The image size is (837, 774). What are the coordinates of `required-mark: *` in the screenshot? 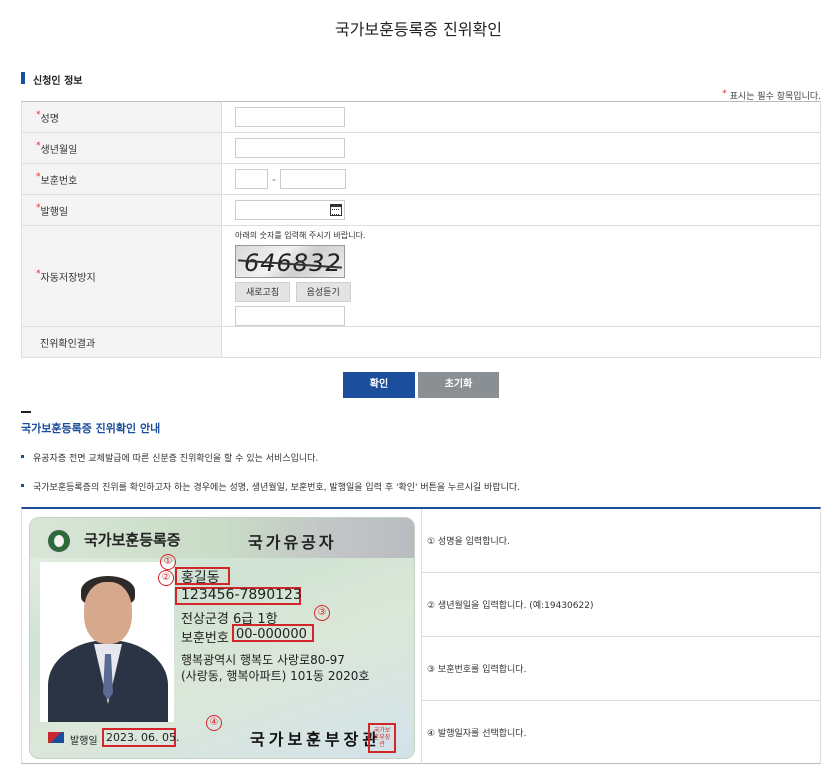 It's located at (724, 94).